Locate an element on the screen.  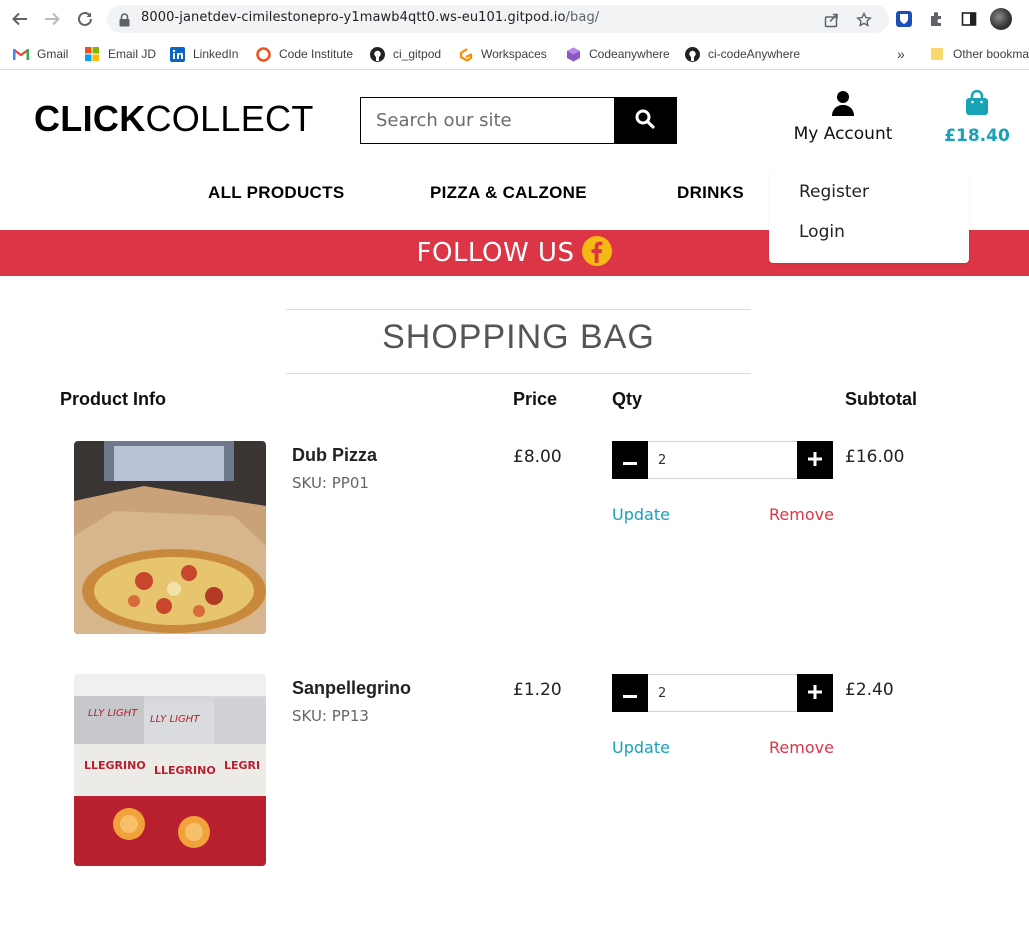
product-name: Dub Pizza is located at coordinates (335, 455).